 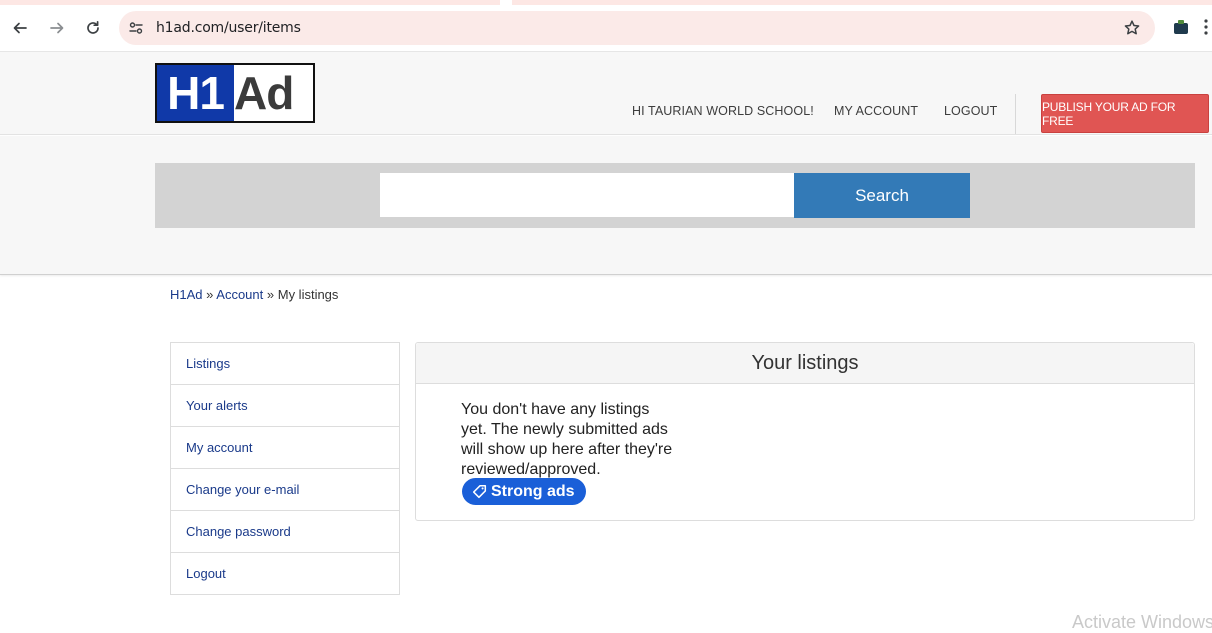 I want to click on forward-arrow-icon, so click(x=57, y=28).